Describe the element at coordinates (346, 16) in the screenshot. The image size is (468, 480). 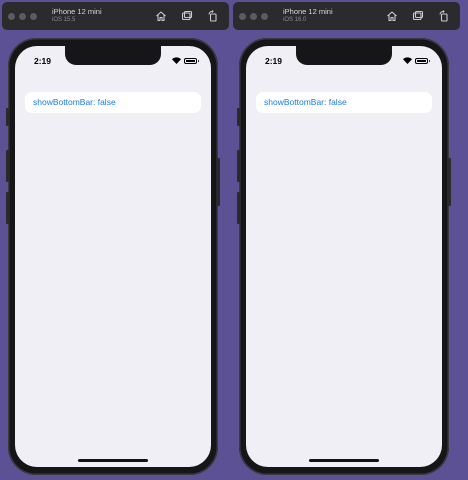
I see `simulator-titlebar: iPhone 12 mini iOS 16.0` at that location.